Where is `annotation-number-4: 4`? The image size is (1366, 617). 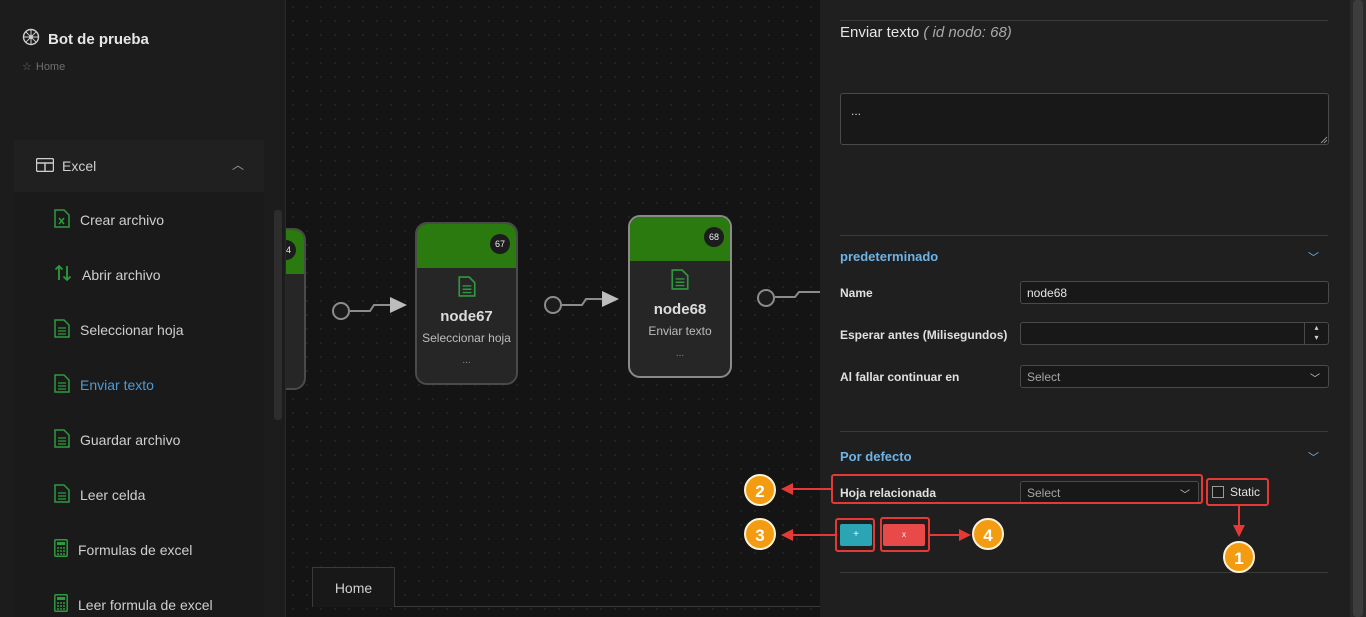 annotation-number-4: 4 is located at coordinates (988, 534).